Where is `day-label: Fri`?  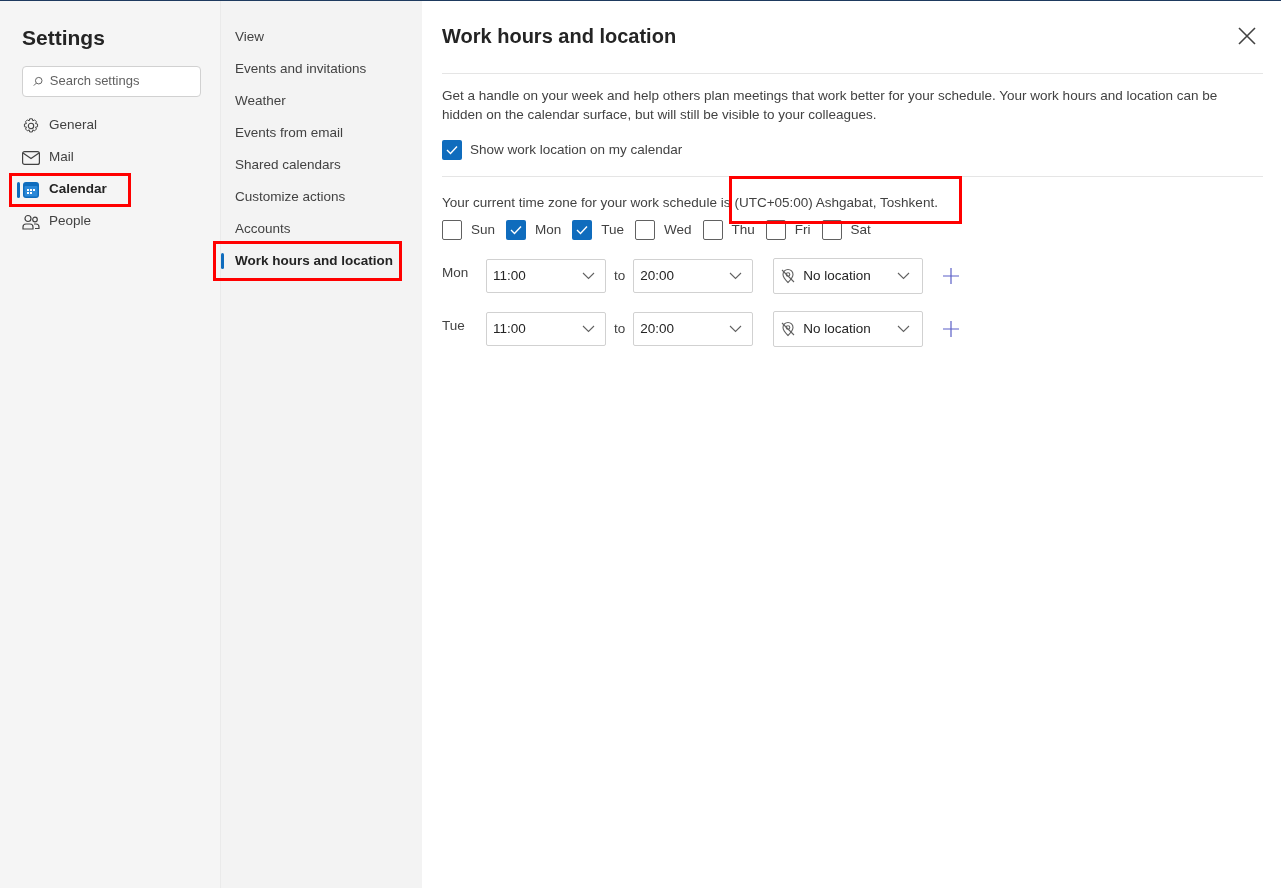 day-label: Fri is located at coordinates (802, 229).